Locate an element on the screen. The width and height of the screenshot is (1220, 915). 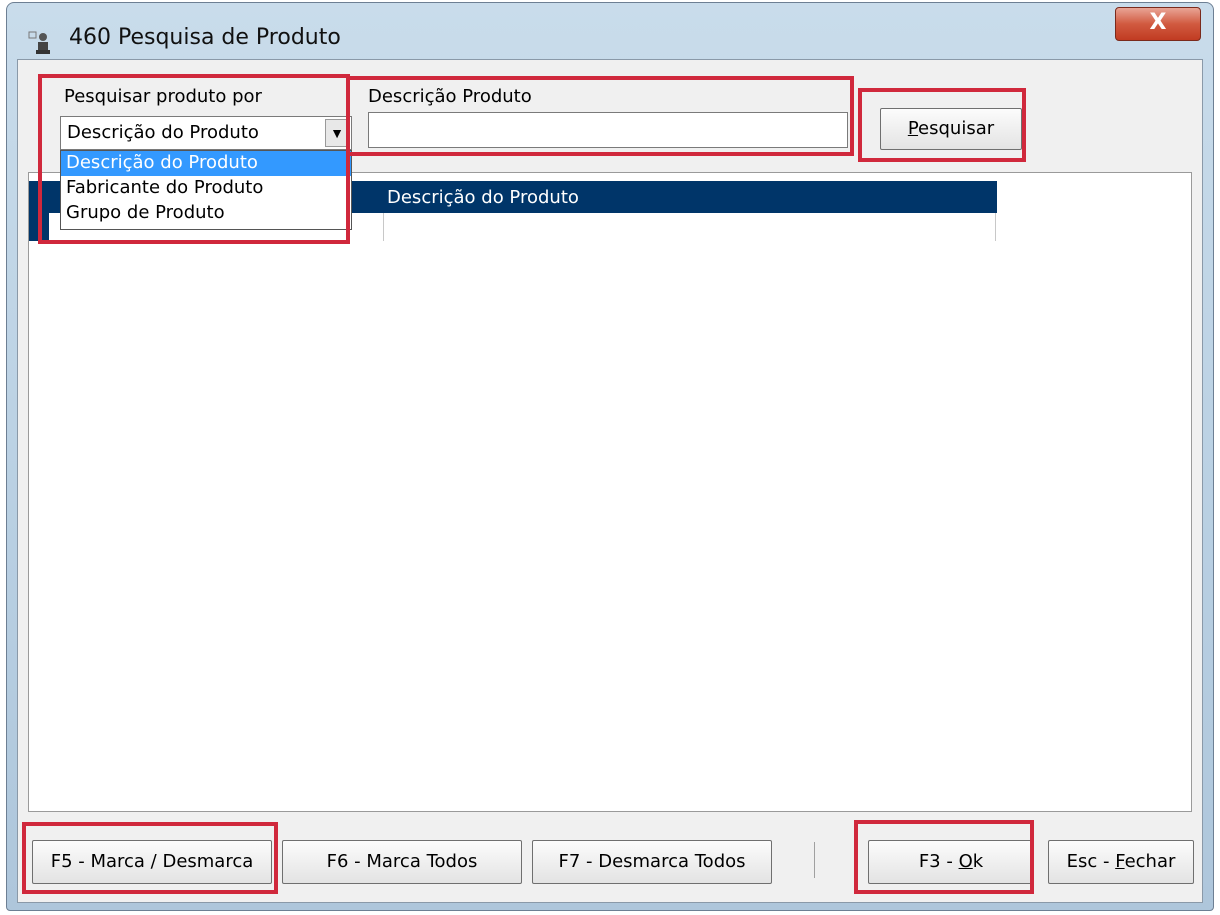
title-bar: 460 Pesquisa de Produto X is located at coordinates (610, 32).